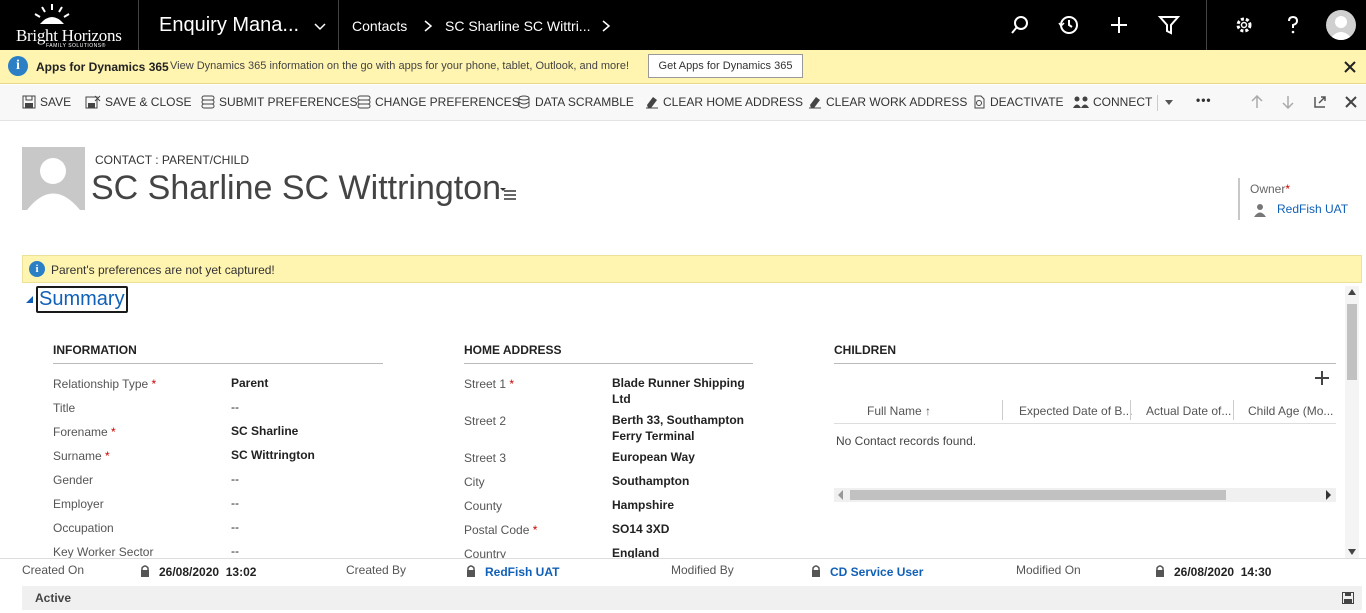 The width and height of the screenshot is (1366, 613). Describe the element at coordinates (235, 503) in the screenshot. I see `employer-value: --` at that location.